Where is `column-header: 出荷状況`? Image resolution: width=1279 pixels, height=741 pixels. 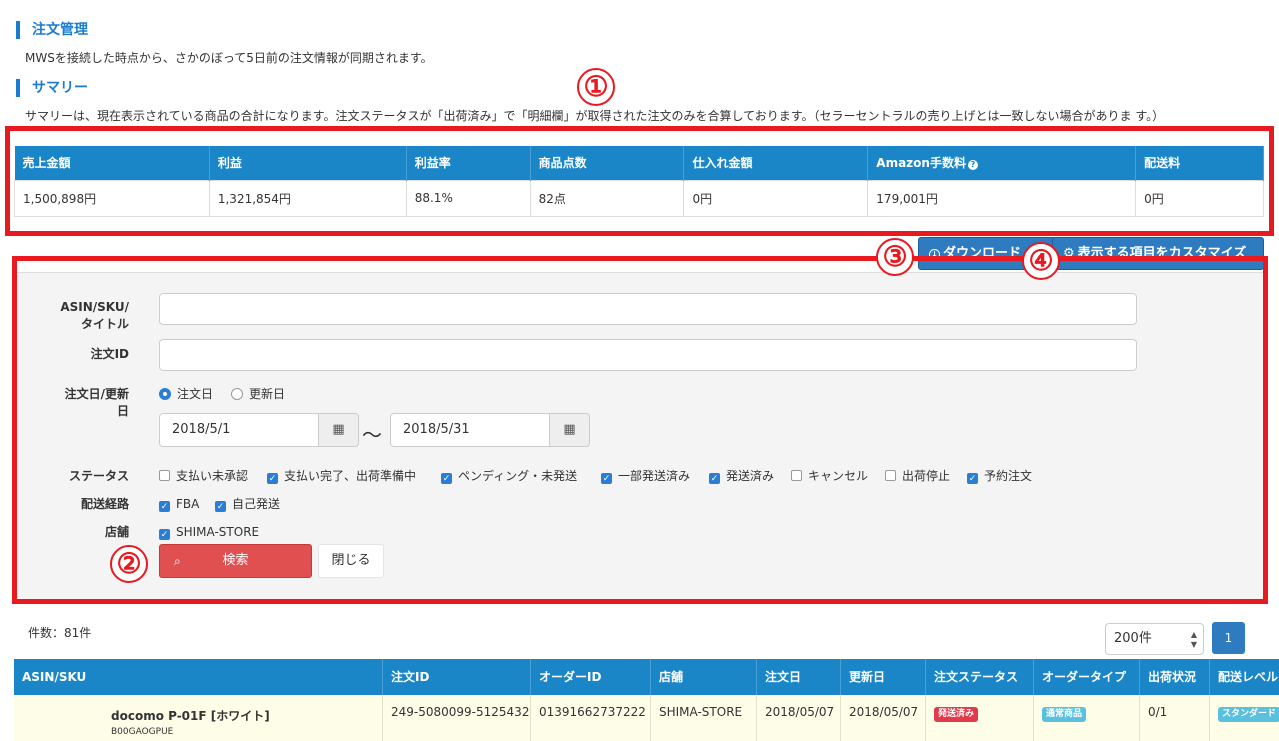 column-header: 出荷状況 is located at coordinates (1175, 677).